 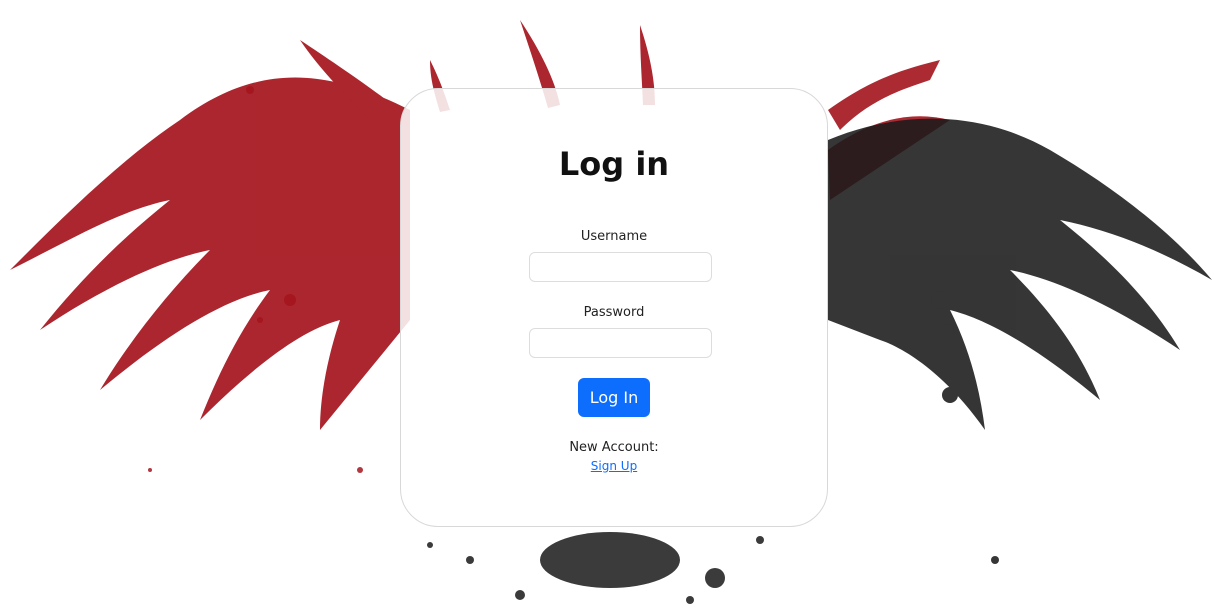 What do you see at coordinates (614, 466) in the screenshot?
I see `signup-link: Sign Up` at bounding box center [614, 466].